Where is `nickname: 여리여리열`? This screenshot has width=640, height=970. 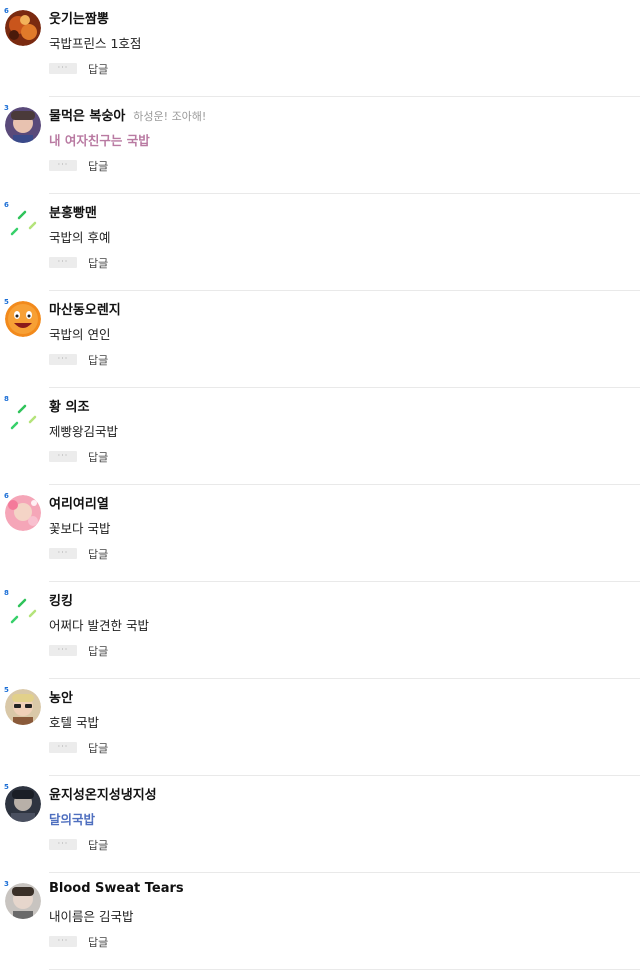
nickname: 여리여리열 is located at coordinates (79, 502).